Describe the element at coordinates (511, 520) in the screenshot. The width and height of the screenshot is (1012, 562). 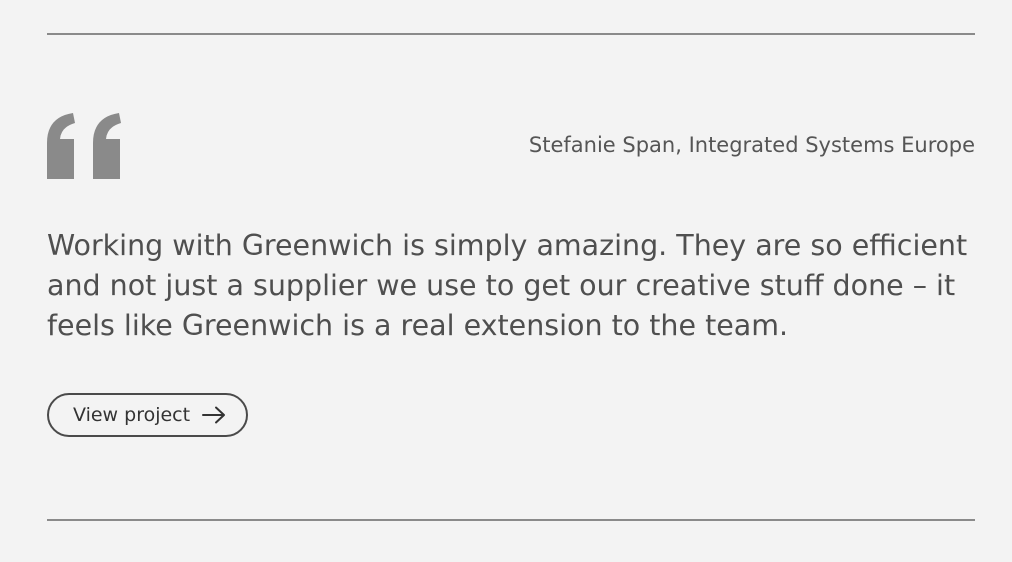
I see `bottom-divider` at that location.